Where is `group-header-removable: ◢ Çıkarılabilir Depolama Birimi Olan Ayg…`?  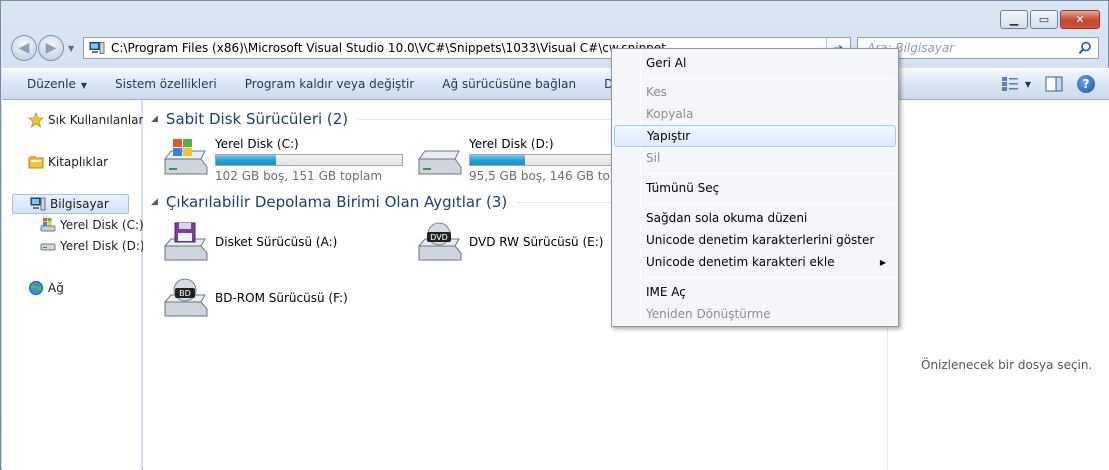
group-header-removable: ◢ Çıkarılabilir Depolama Birimi Olan Ayg… is located at coordinates (399, 202).